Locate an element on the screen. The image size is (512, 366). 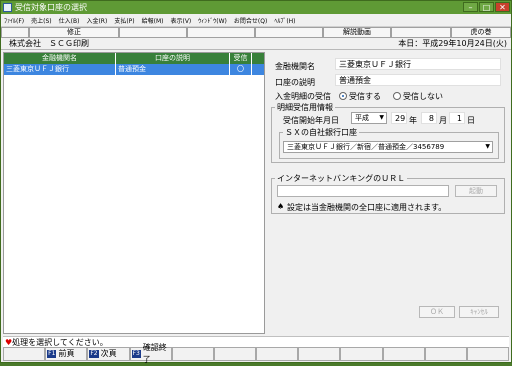
company-name: 株式会社 ＳＣＧ印刷 is located at coordinates (49, 43).